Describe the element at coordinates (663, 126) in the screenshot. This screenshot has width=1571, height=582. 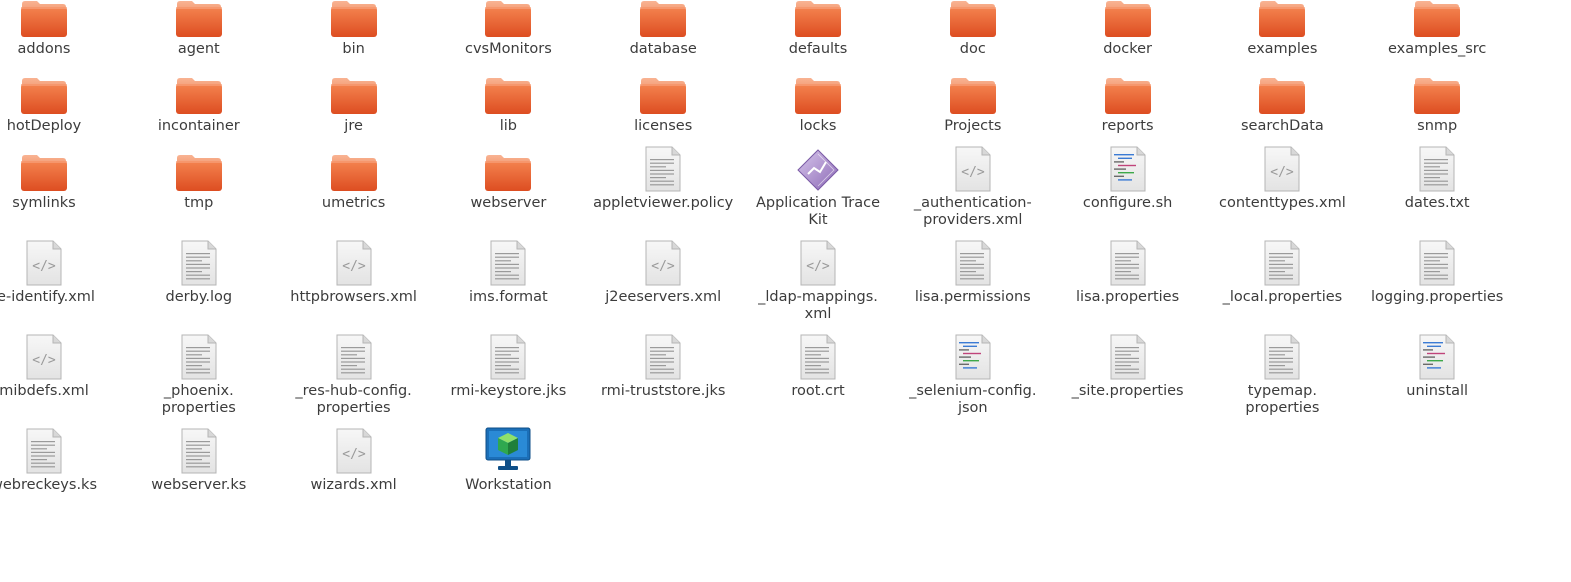
I see `file-label: licenses` at that location.